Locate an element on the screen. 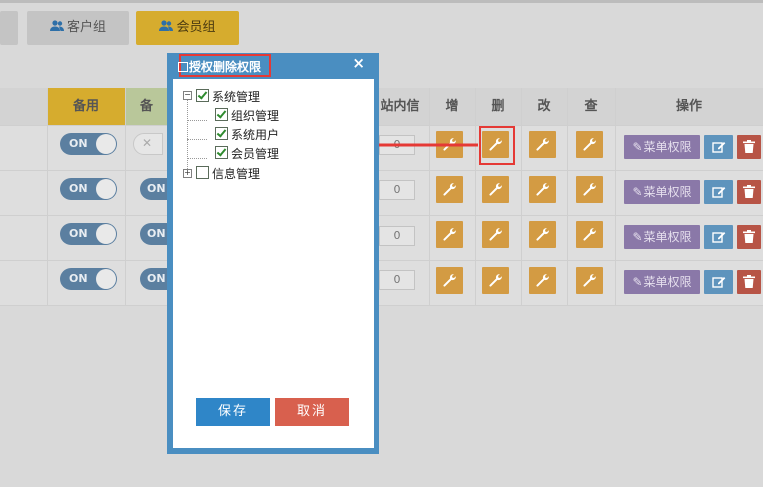 Image resolution: width=763 pixels, height=487 pixels. dialog-title: 授权删除权限 is located at coordinates (225, 67).